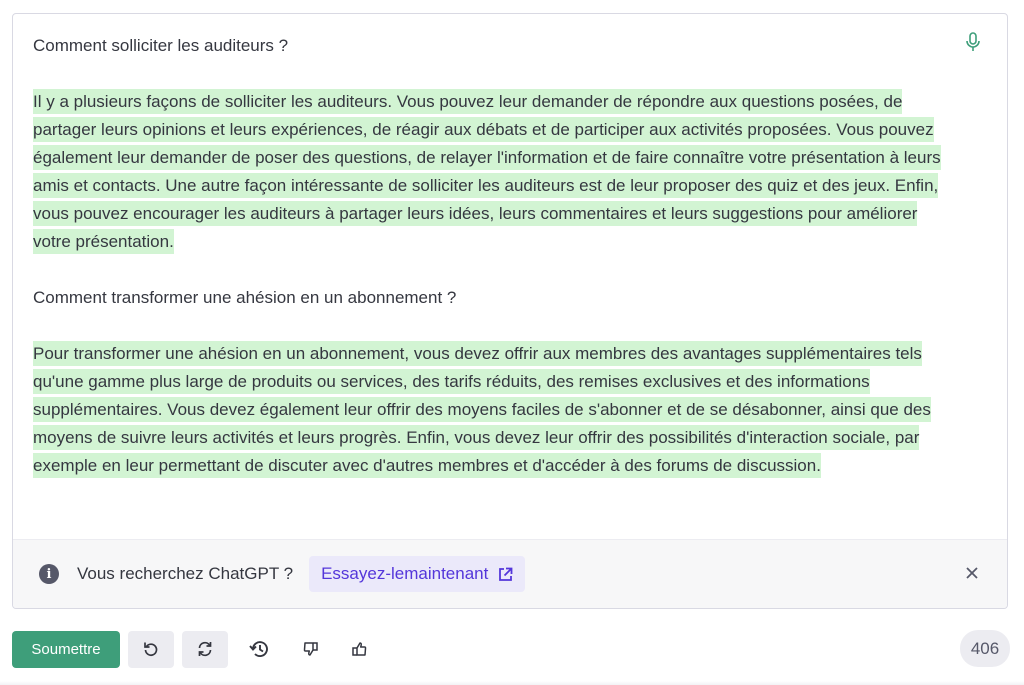  What do you see at coordinates (972, 573) in the screenshot?
I see `close-icon` at bounding box center [972, 573].